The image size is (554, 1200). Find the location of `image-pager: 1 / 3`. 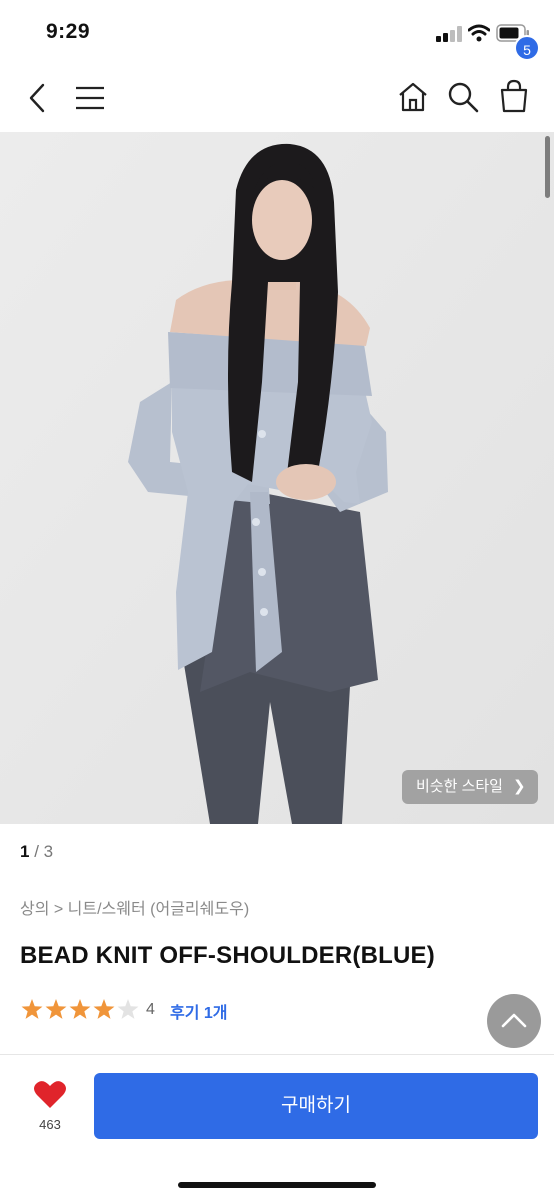

image-pager: 1 / 3 is located at coordinates (36, 852).